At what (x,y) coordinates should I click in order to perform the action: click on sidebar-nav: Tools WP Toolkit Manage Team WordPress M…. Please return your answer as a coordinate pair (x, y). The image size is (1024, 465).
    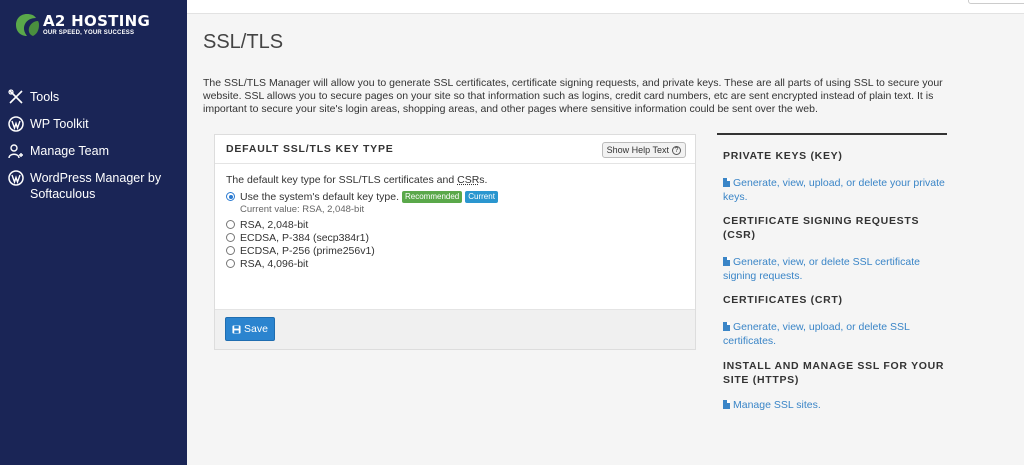
    Looking at the image, I should click on (93, 146).